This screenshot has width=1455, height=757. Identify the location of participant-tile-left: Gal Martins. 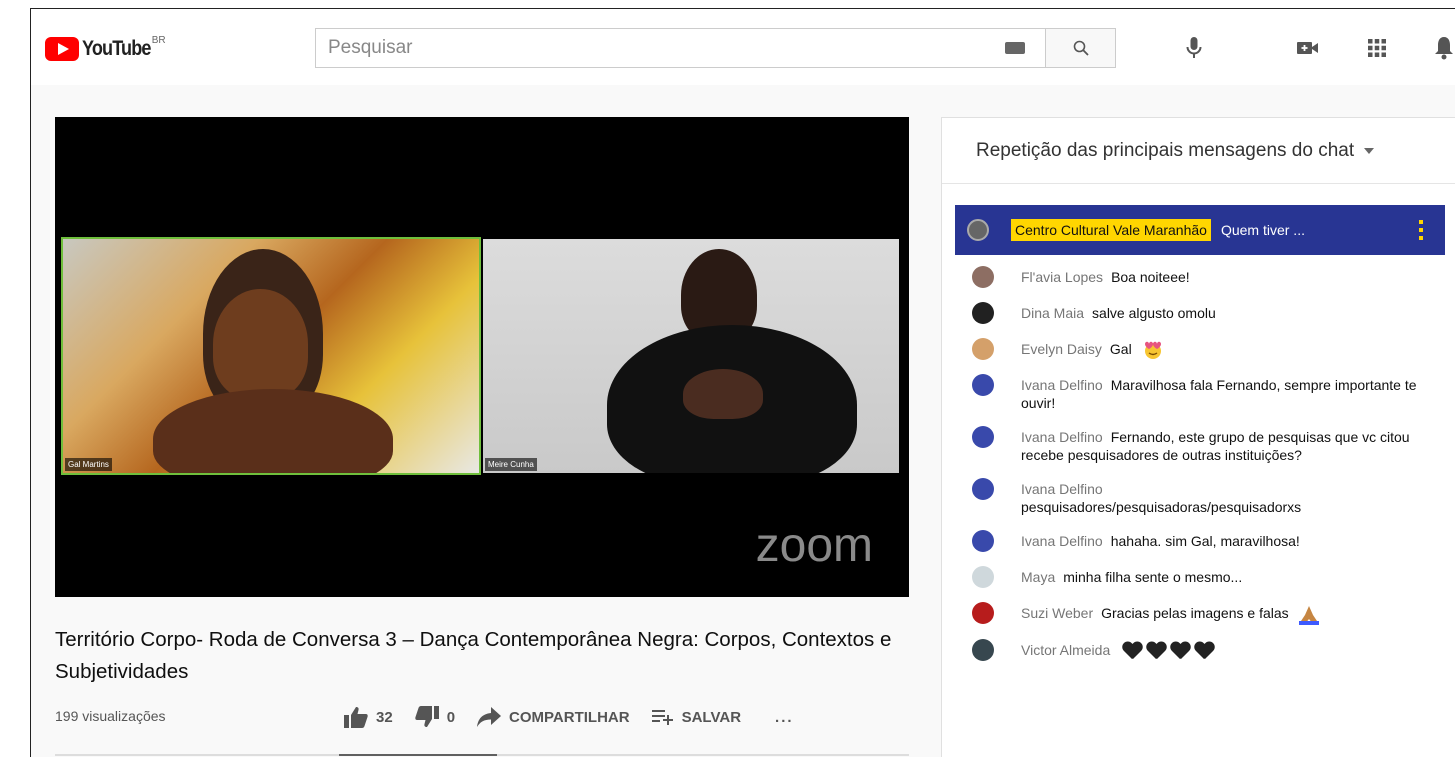
(271, 356).